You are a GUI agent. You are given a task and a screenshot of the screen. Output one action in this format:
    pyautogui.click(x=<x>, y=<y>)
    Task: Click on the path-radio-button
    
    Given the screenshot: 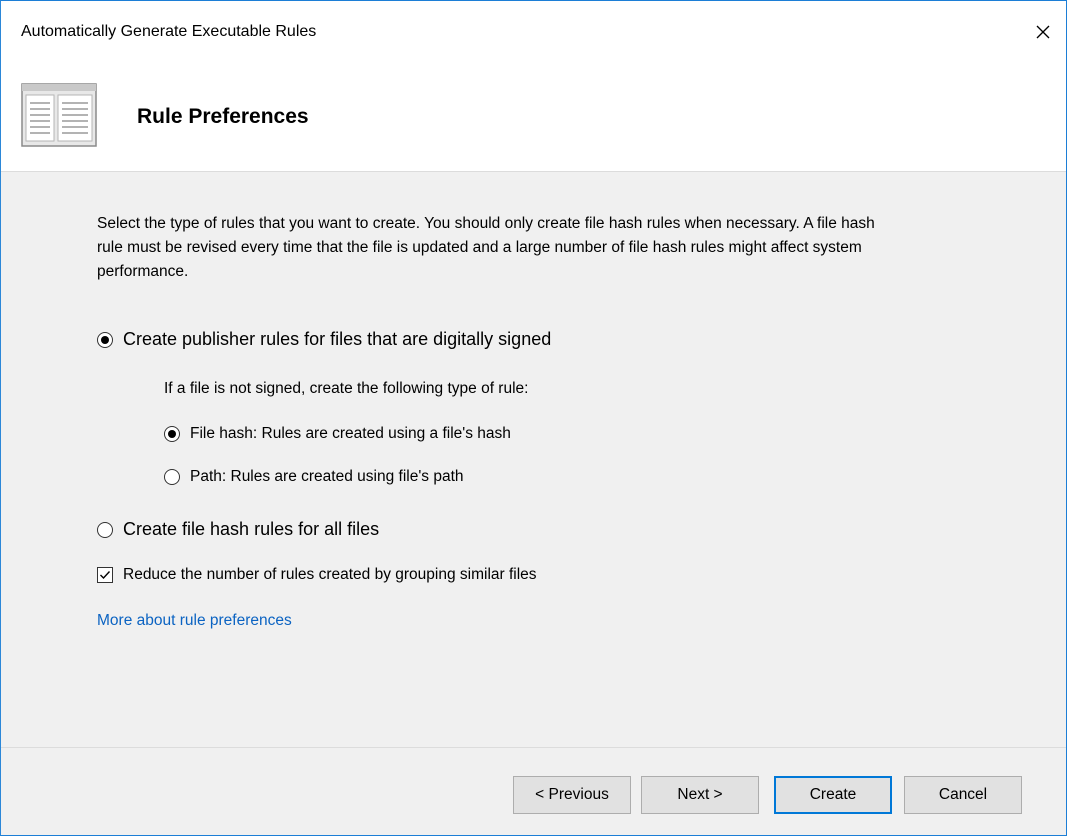 What is the action you would take?
    pyautogui.click(x=172, y=477)
    